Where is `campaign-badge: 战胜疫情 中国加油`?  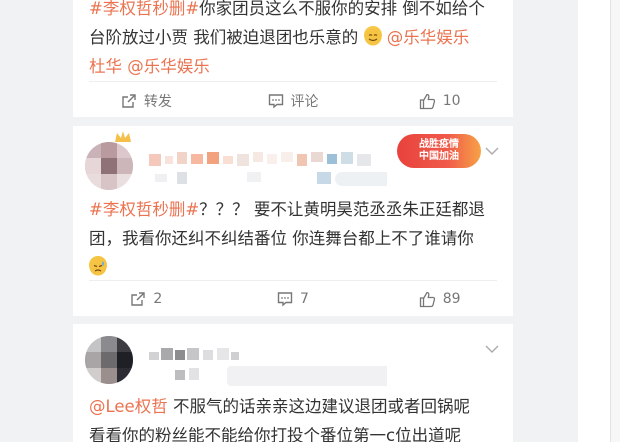 campaign-badge: 战胜疫情 中国加油 is located at coordinates (439, 151).